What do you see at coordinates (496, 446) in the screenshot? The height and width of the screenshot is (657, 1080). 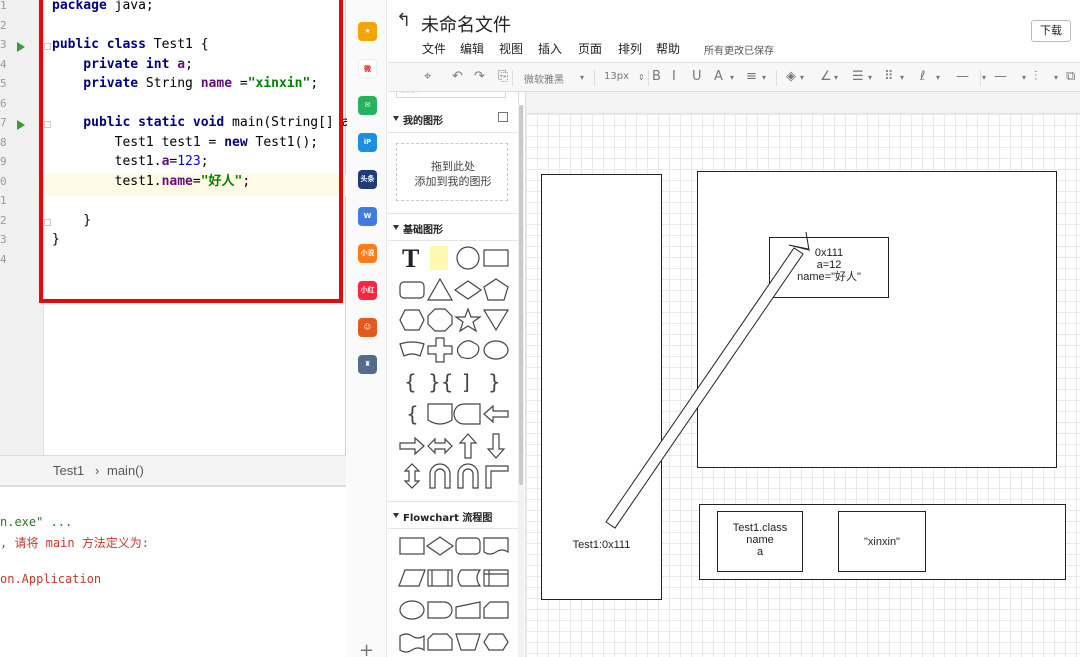 I see `shape-arrow-down` at bounding box center [496, 446].